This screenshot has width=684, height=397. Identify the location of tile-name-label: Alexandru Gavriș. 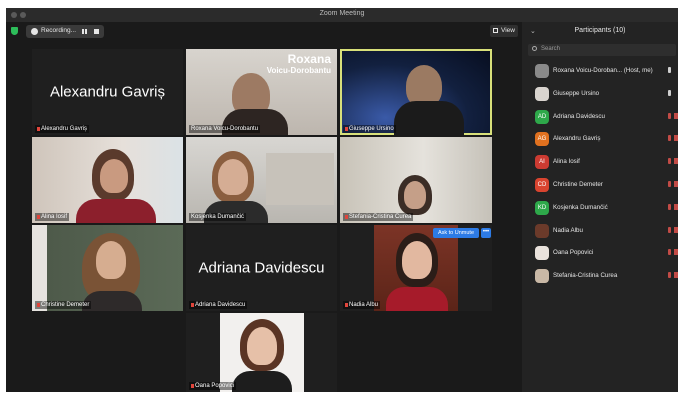
(62, 129).